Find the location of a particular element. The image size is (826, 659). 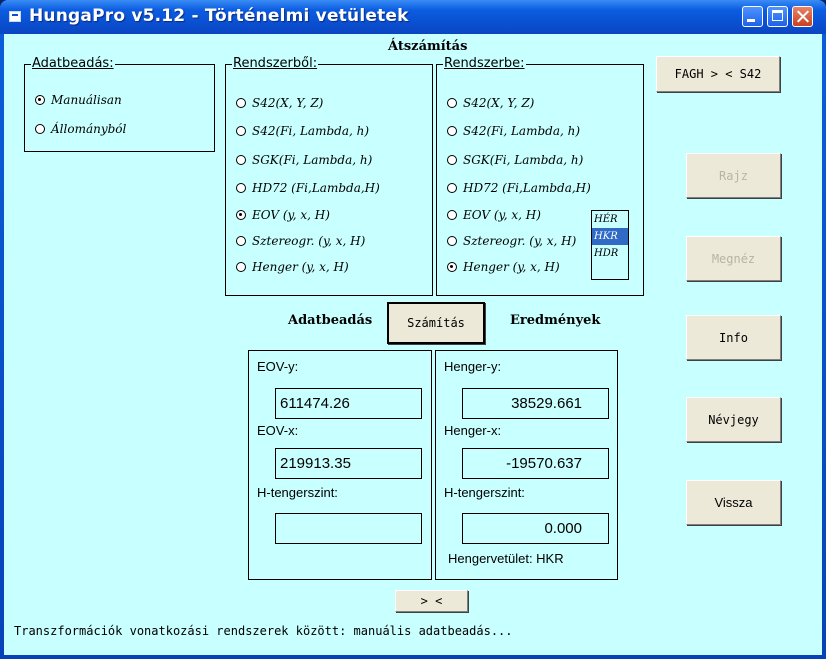

cylinder-projection-list: HÉR HKR HDR is located at coordinates (610, 245).